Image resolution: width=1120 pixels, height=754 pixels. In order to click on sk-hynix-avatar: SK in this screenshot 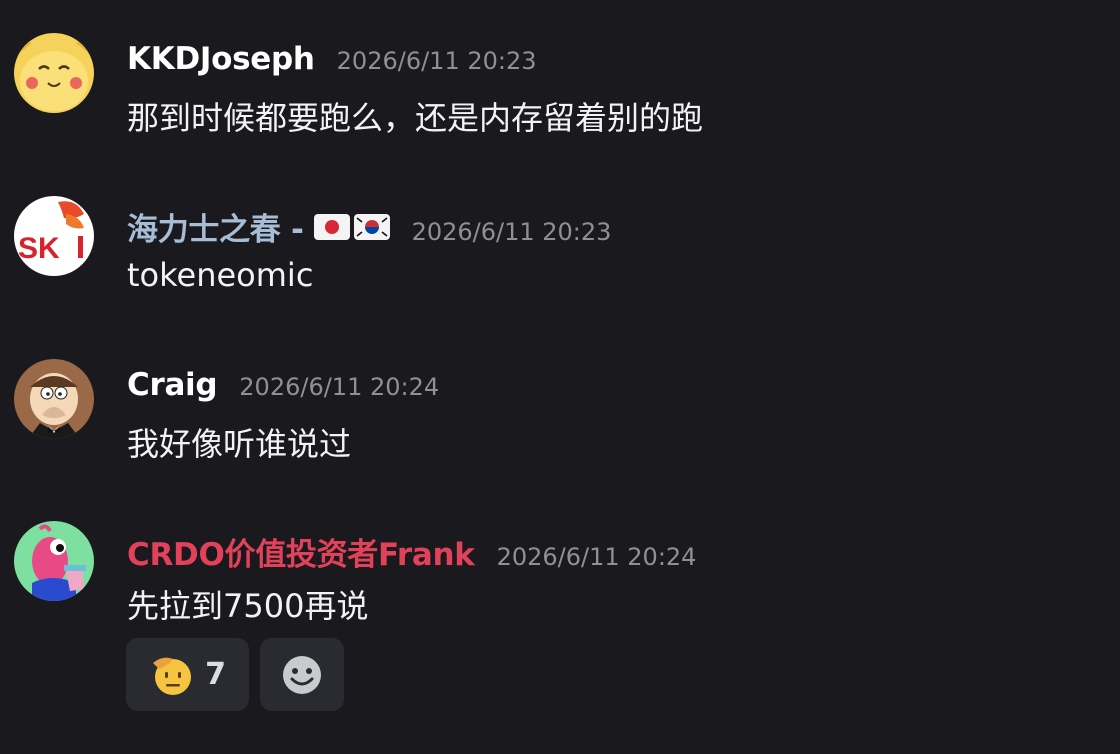, I will do `click(54, 236)`.